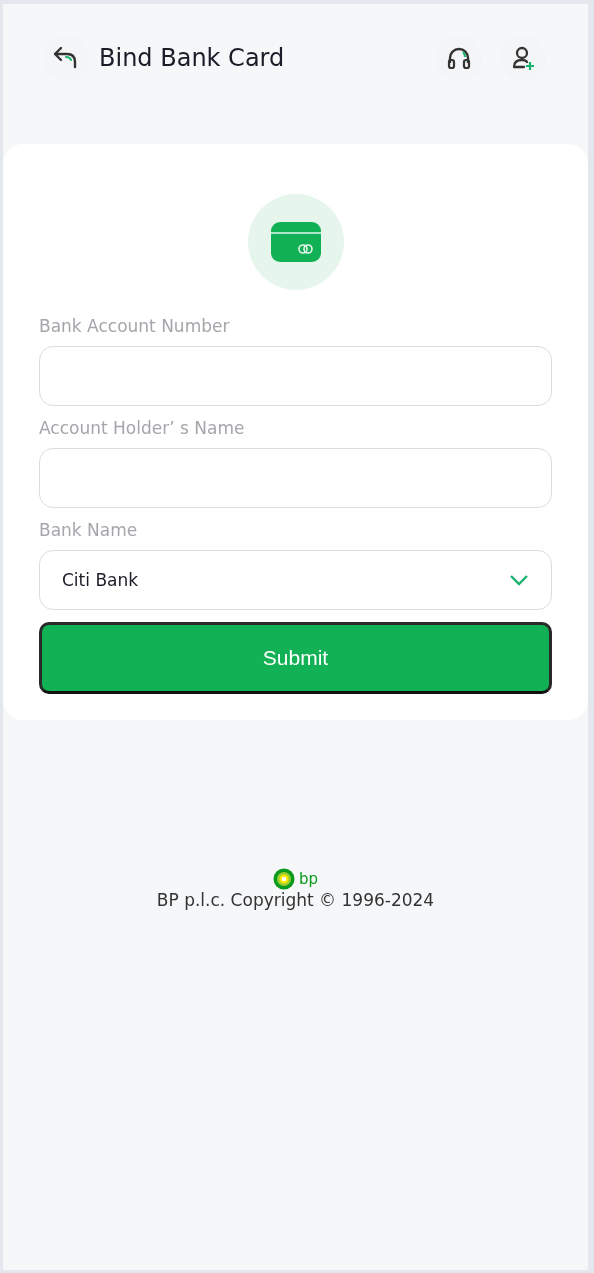 Image resolution: width=594 pixels, height=1273 pixels. I want to click on copyright-text: BP p.l.c. Copyright © 1996-2024, so click(295, 900).